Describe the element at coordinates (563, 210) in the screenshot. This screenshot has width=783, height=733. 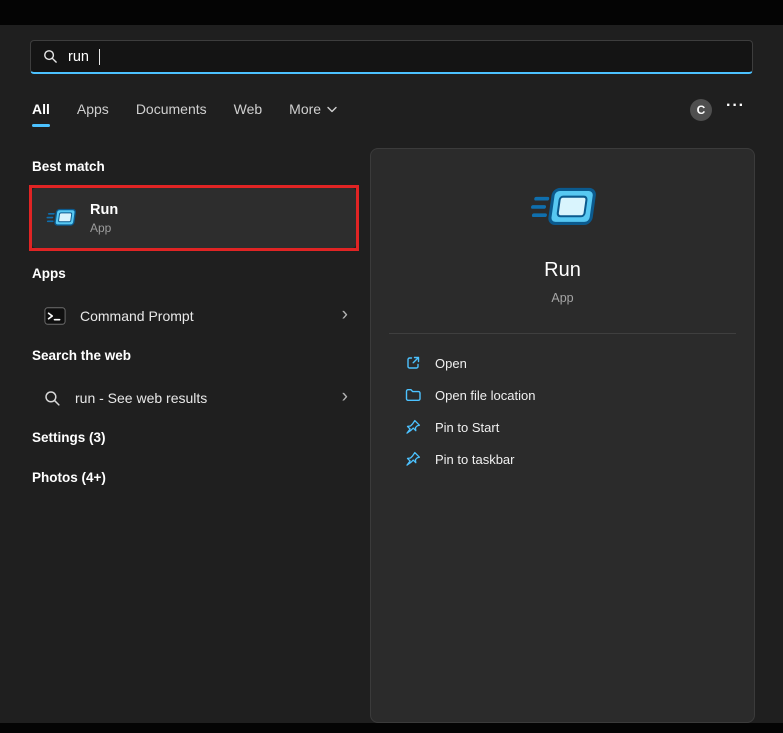
I see `run-app-icon-large` at that location.